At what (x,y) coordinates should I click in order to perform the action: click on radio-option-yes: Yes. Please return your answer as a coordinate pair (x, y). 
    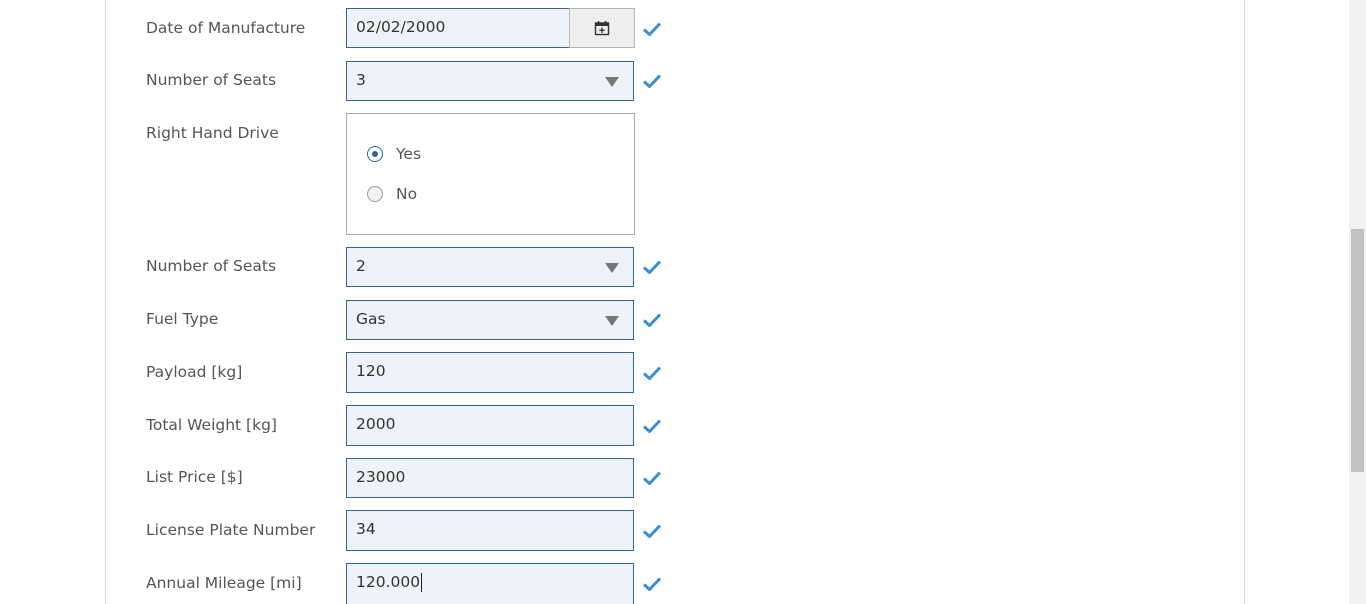
    Looking at the image, I should click on (394, 154).